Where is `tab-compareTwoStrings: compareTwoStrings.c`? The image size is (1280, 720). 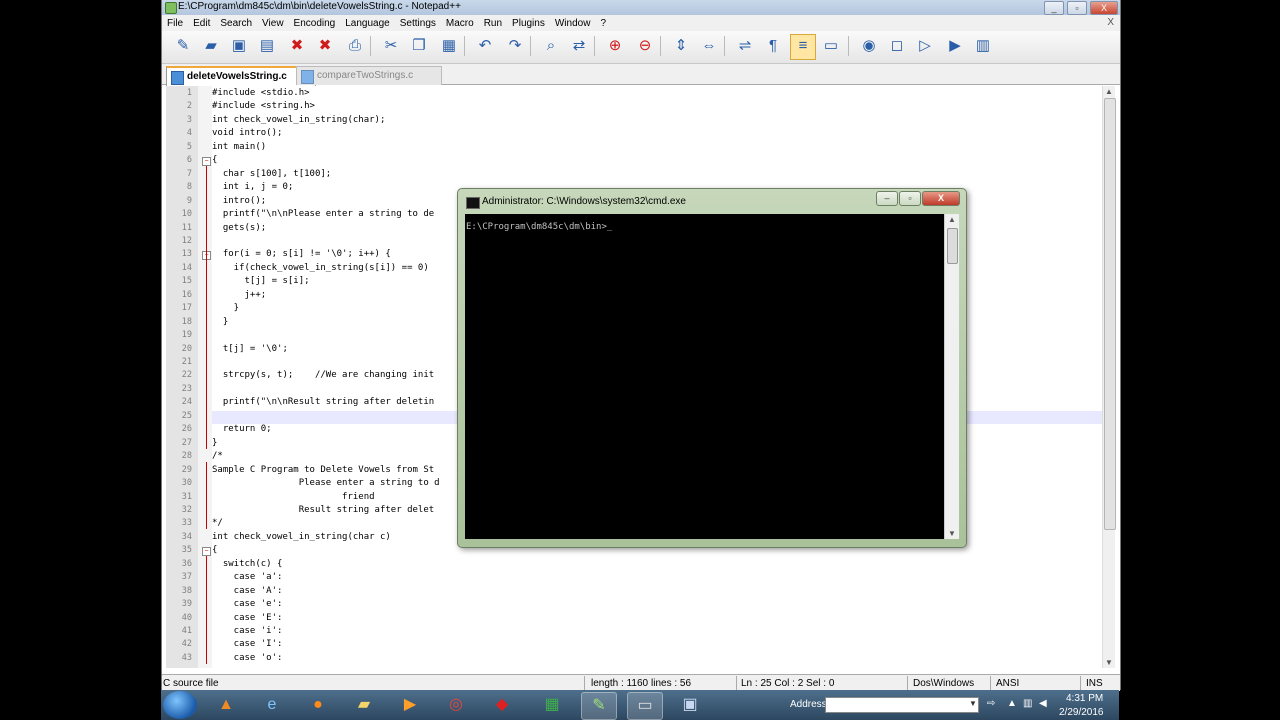
tab-compareTwoStrings: compareTwoStrings.c is located at coordinates (369, 75).